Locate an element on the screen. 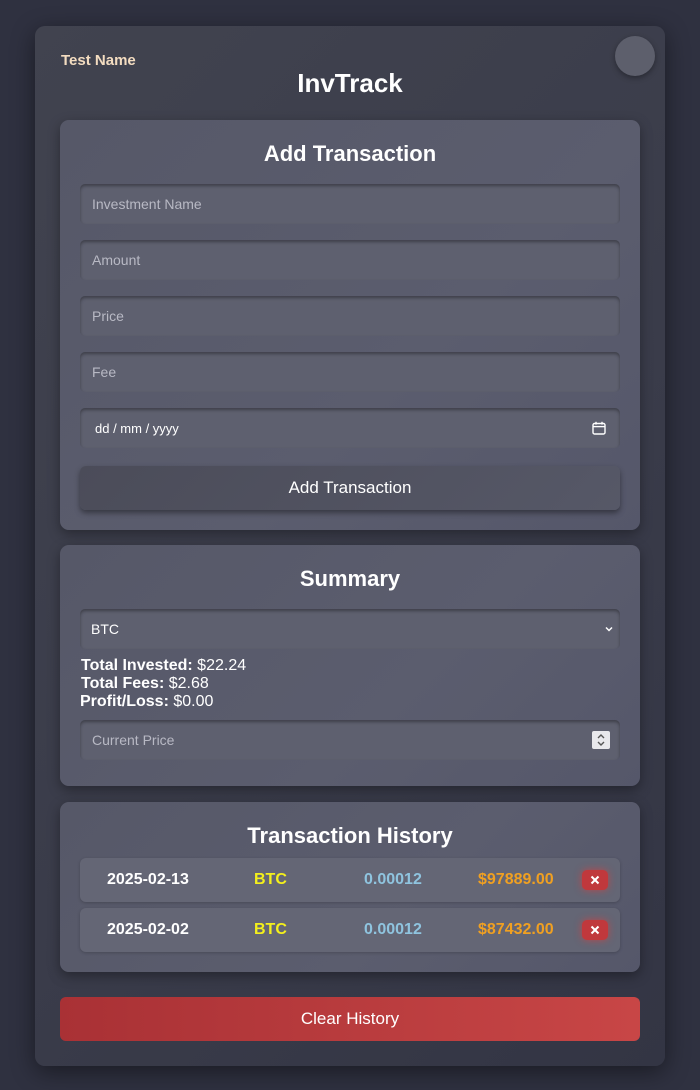  profit-loss-line: Profit/Loss: $0.00 is located at coordinates (162, 702).